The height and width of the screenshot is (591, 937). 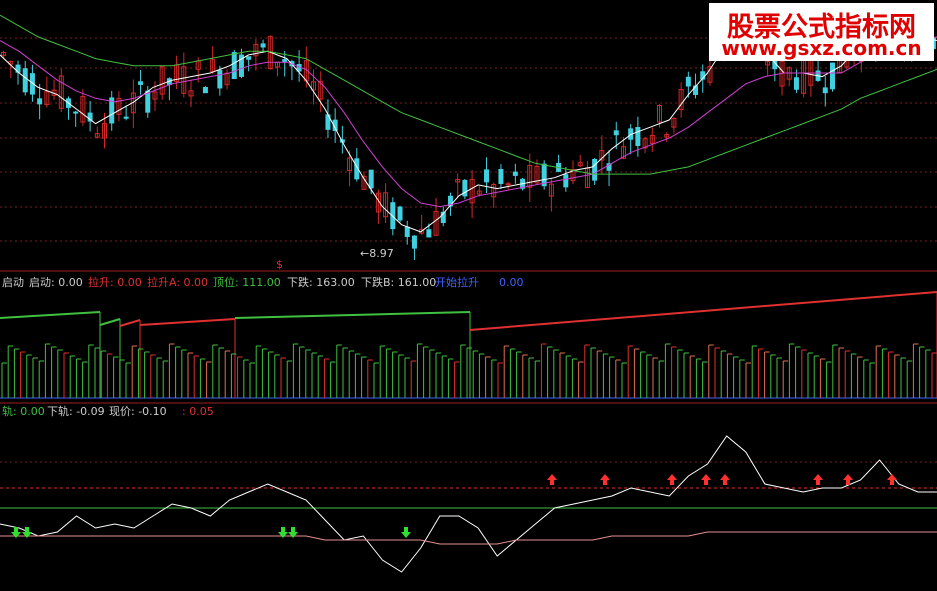 What do you see at coordinates (406, 532) in the screenshot?
I see `down-arrow-icon` at bounding box center [406, 532].